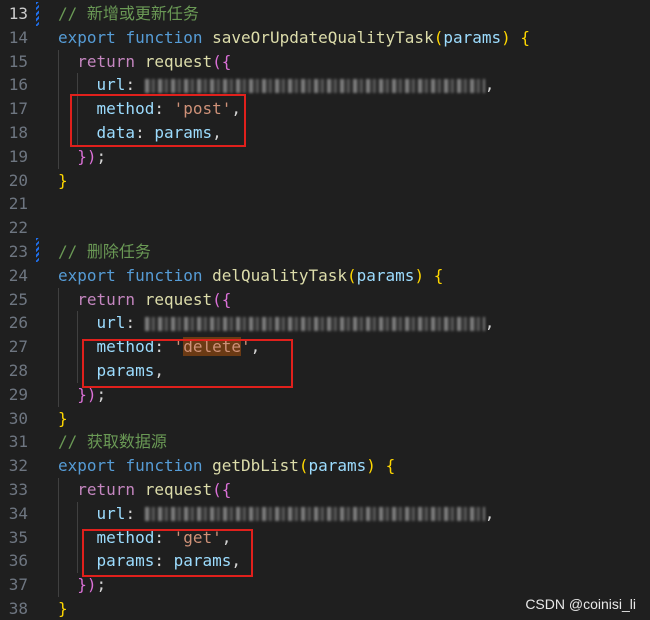 The height and width of the screenshot is (620, 650). I want to click on code-line: 15 return request({, so click(325, 61).